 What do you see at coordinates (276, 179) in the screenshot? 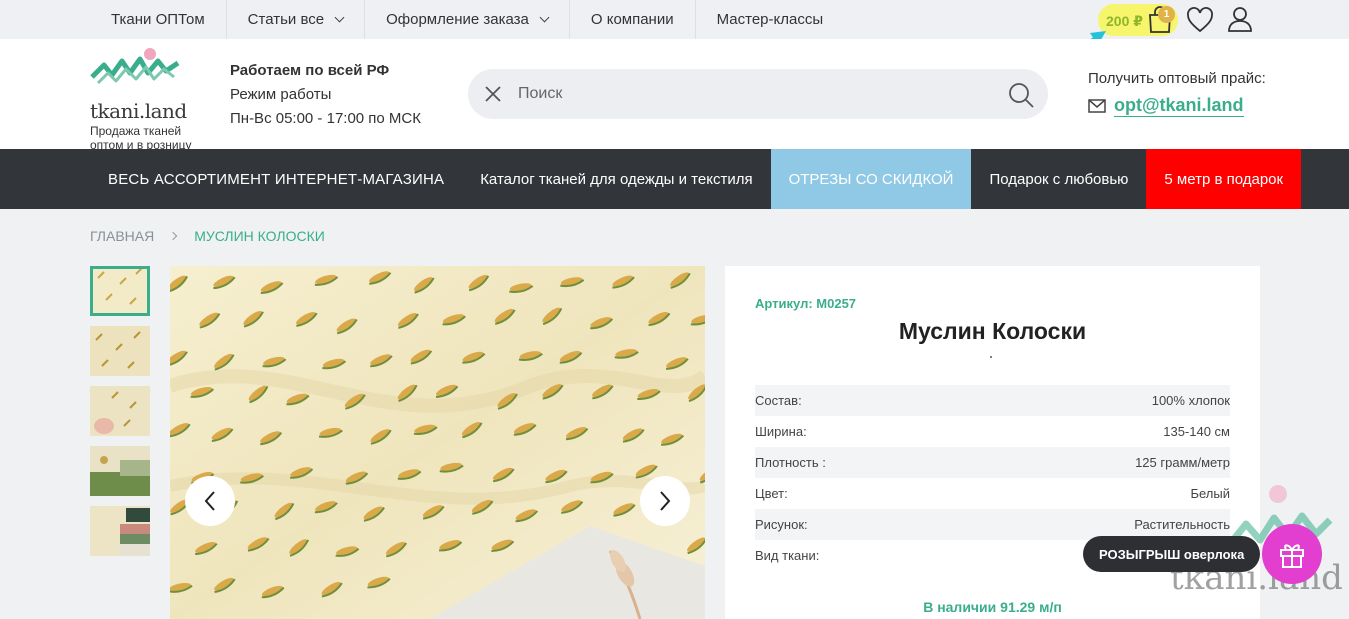
I see `category-all: ВЕСЬ АССОРТИМЕНТ ИНТЕРНЕТ-МАГАЗИНА` at bounding box center [276, 179].